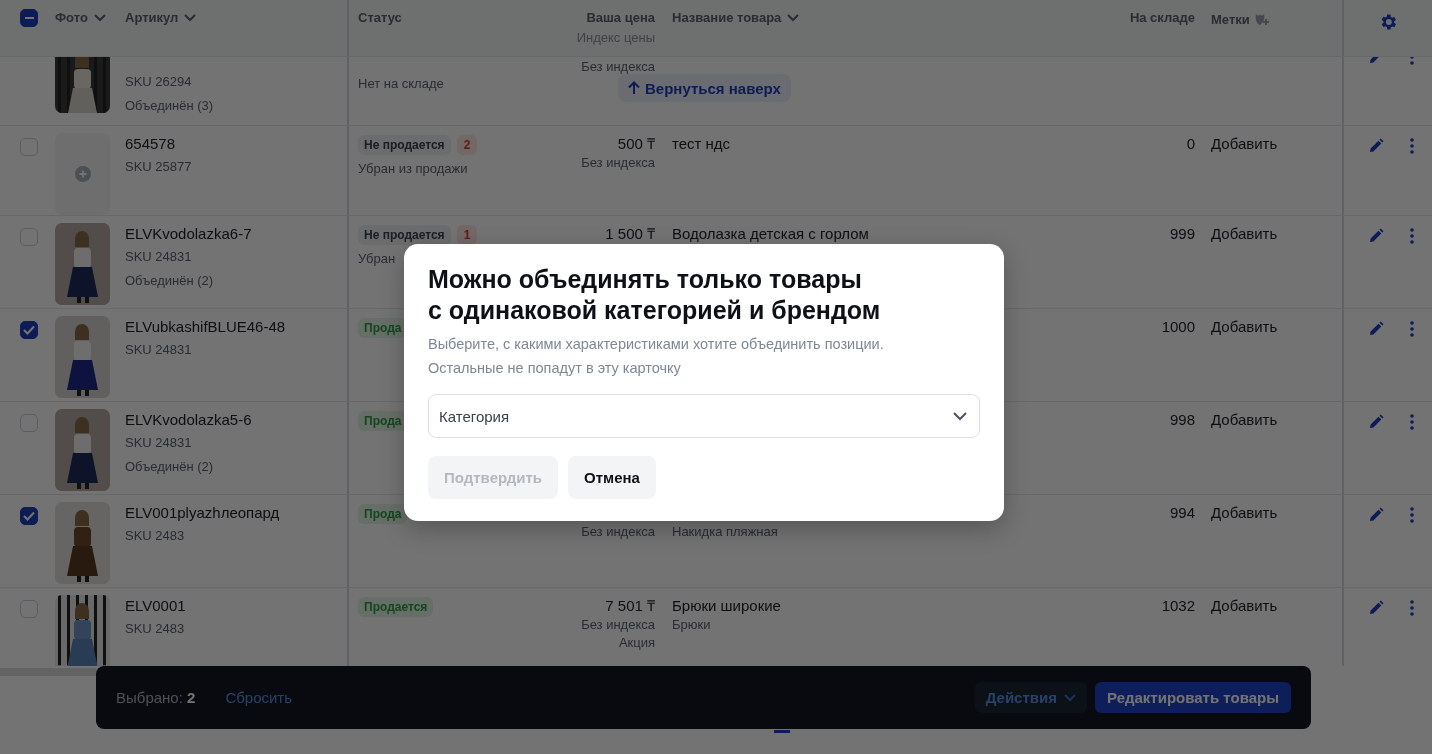 The width and height of the screenshot is (1432, 754). I want to click on count-badge: 1, so click(467, 235).